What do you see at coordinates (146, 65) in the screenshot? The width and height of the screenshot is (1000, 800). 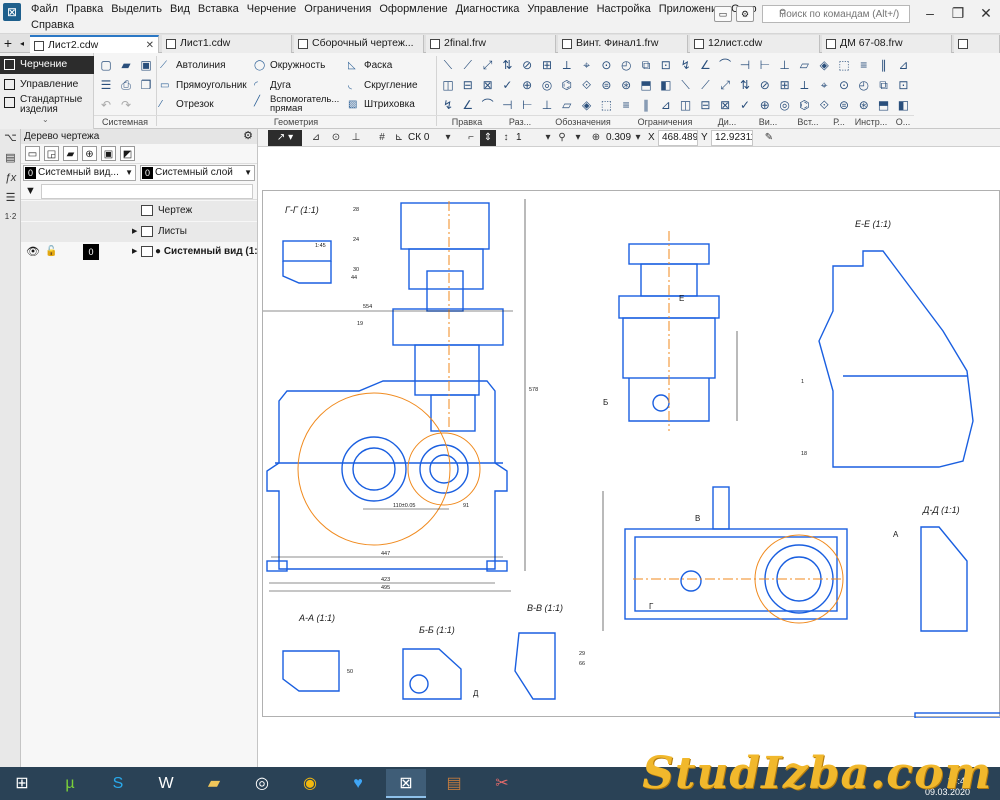 I see `save-icon: ▣` at bounding box center [146, 65].